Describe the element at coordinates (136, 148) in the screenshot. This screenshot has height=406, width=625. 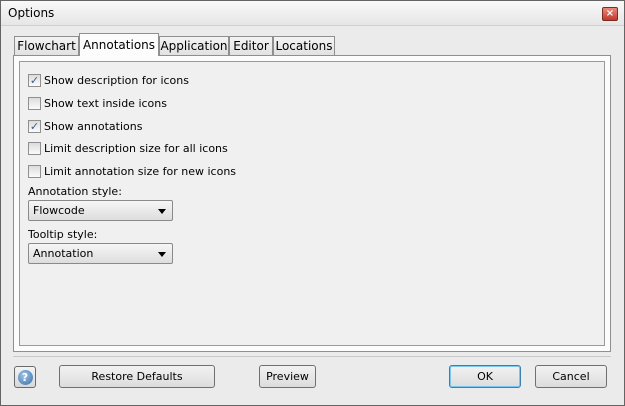
I see `checkbox-label: Limit description size for all icons` at that location.